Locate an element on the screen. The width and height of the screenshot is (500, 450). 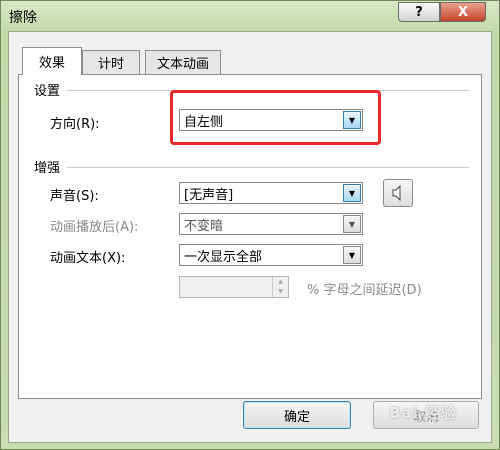
watermark: Bai 经验 is located at coordinates (423, 413).